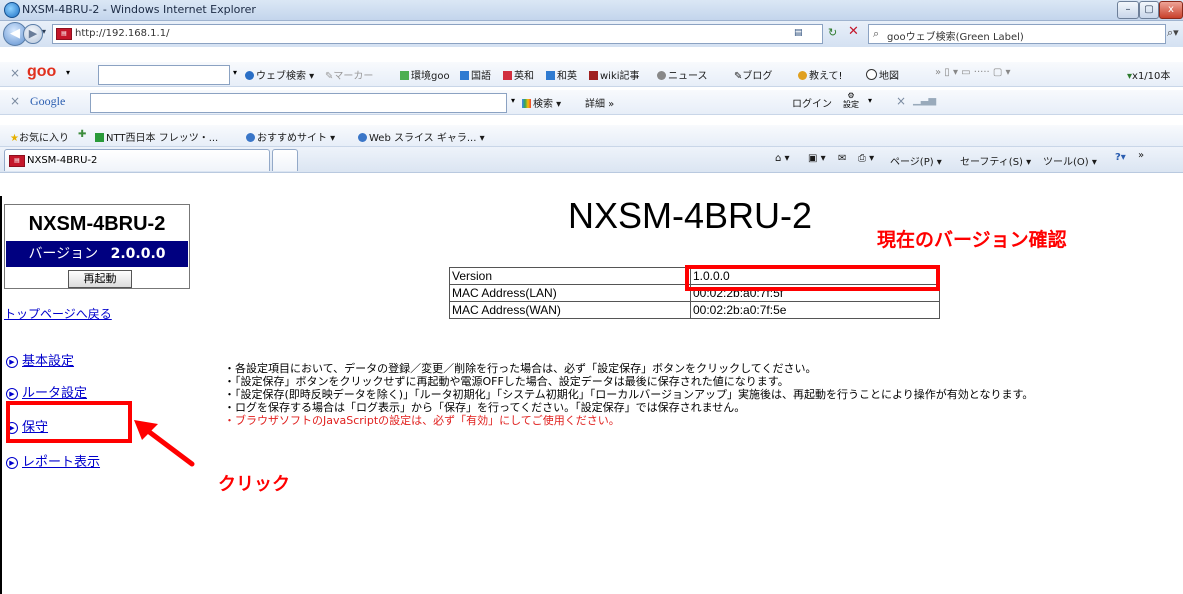 This screenshot has width=1183, height=594. I want to click on ie-logo-icon, so click(12, 10).